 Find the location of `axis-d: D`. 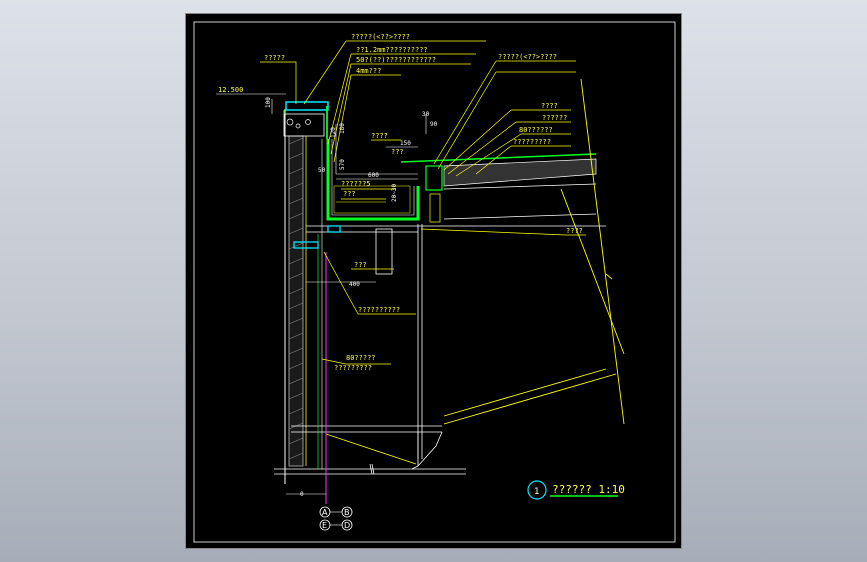

axis-d: D is located at coordinates (347, 525).